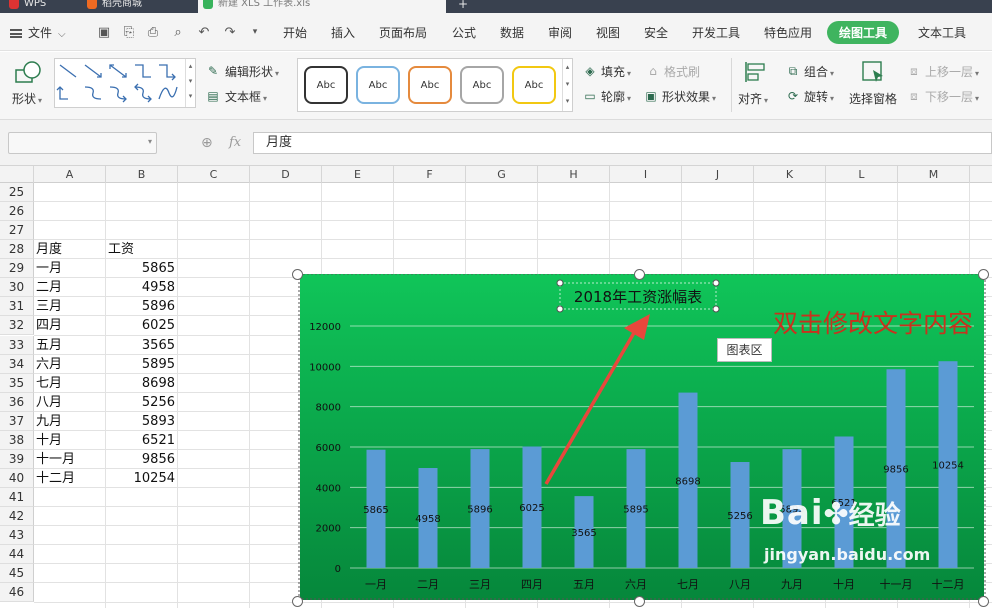 The height and width of the screenshot is (608, 992). What do you see at coordinates (482, 85) in the screenshot?
I see `shape-style-4: Abc` at bounding box center [482, 85].